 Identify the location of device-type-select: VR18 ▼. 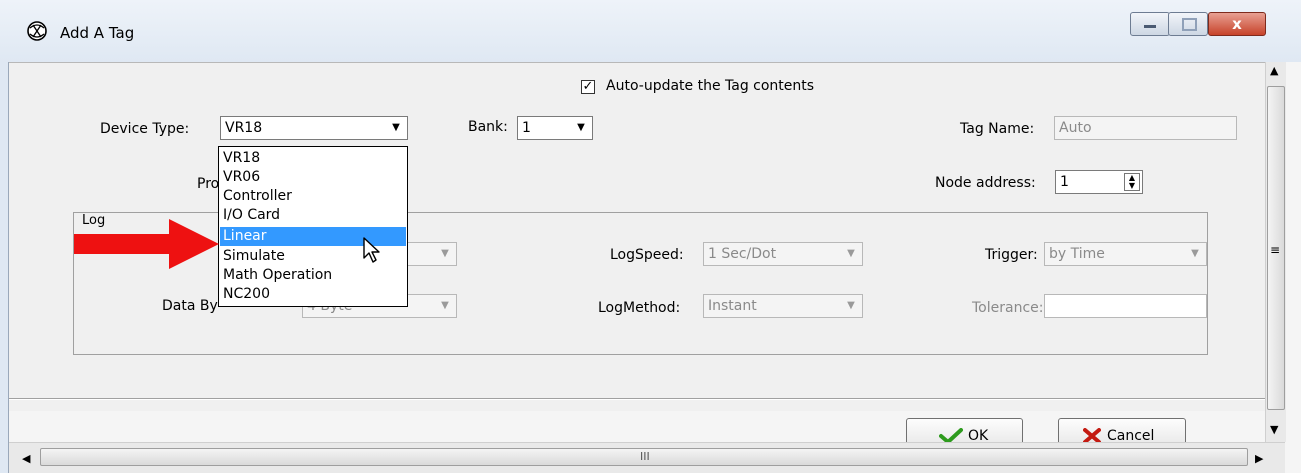
(314, 128).